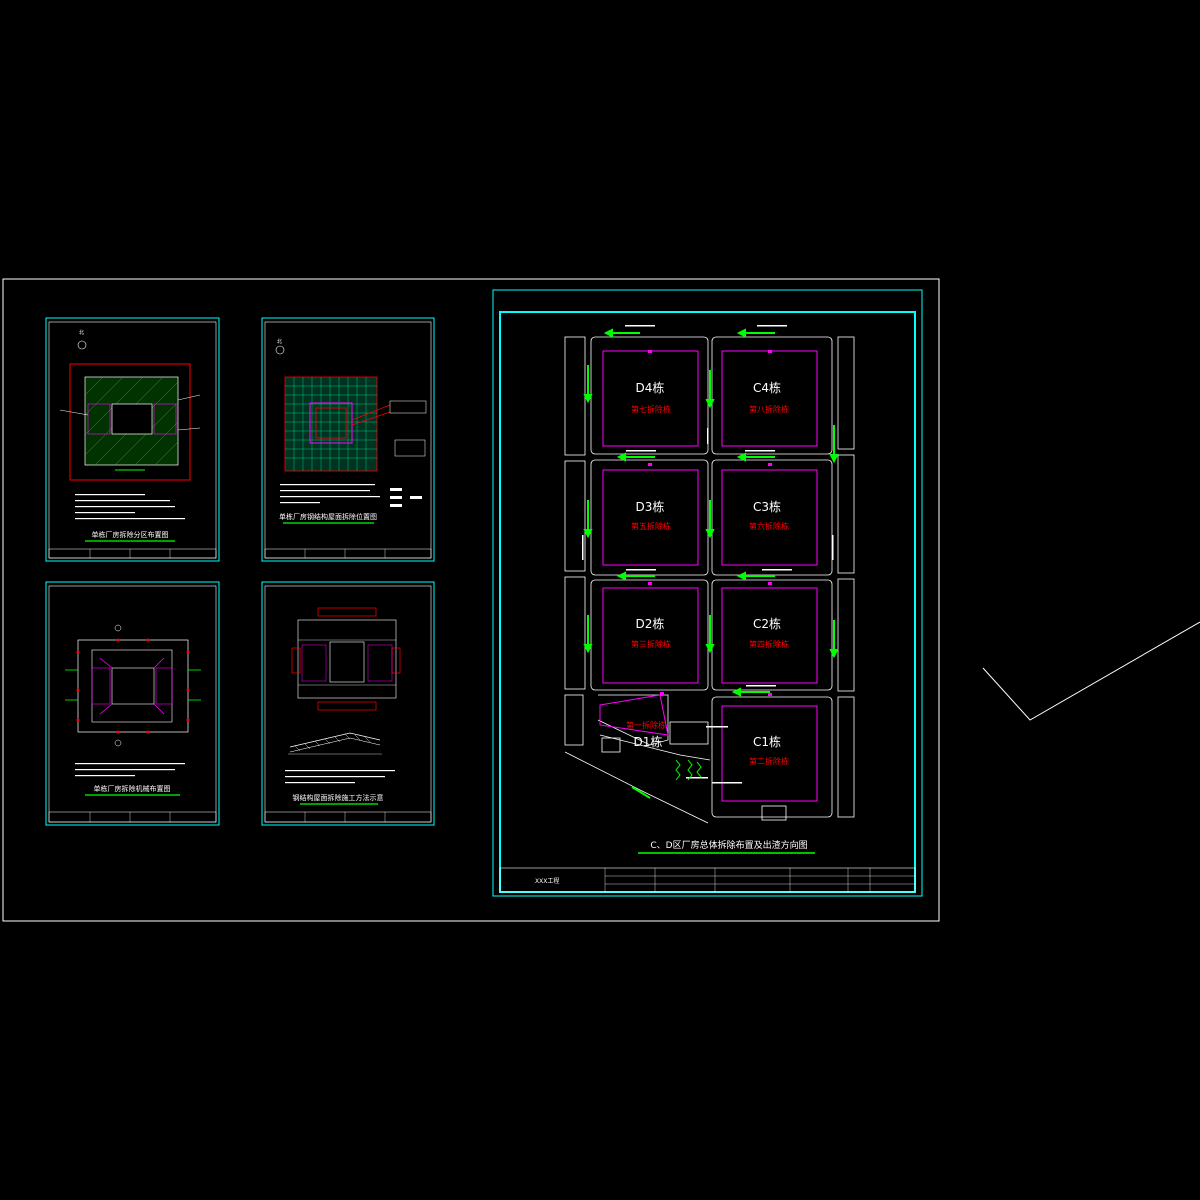 Image resolution: width=1200 pixels, height=1200 pixels. Describe the element at coordinates (769, 526) in the screenshot. I see `building-c3-stage: 第六拆除栋` at that location.